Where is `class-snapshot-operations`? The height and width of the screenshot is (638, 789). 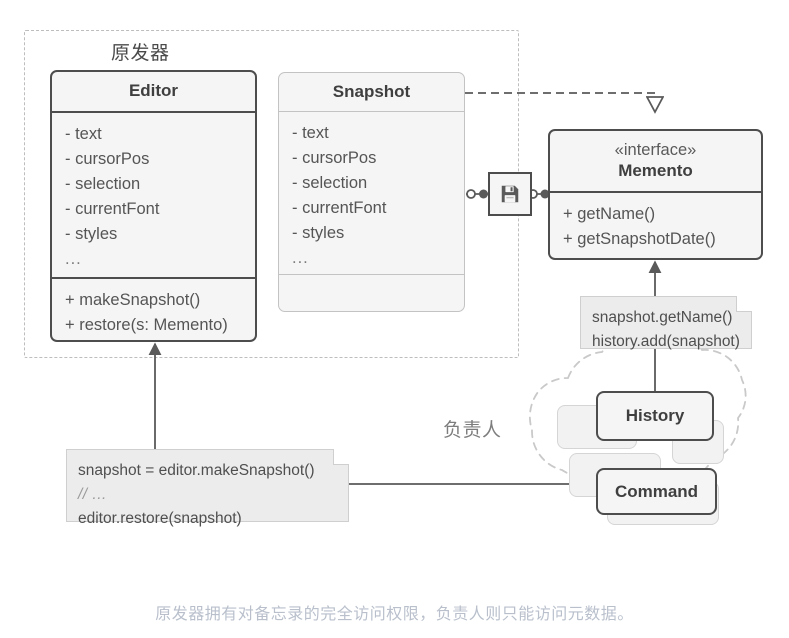
class-snapshot-operations is located at coordinates (371, 283).